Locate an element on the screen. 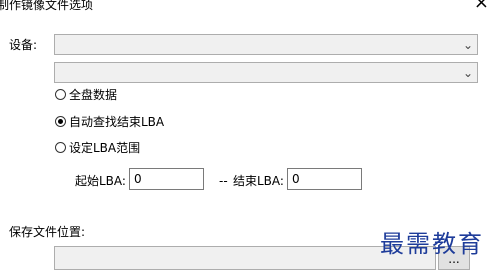  option-set-lba-range: 设定LBA范围 is located at coordinates (97, 147).